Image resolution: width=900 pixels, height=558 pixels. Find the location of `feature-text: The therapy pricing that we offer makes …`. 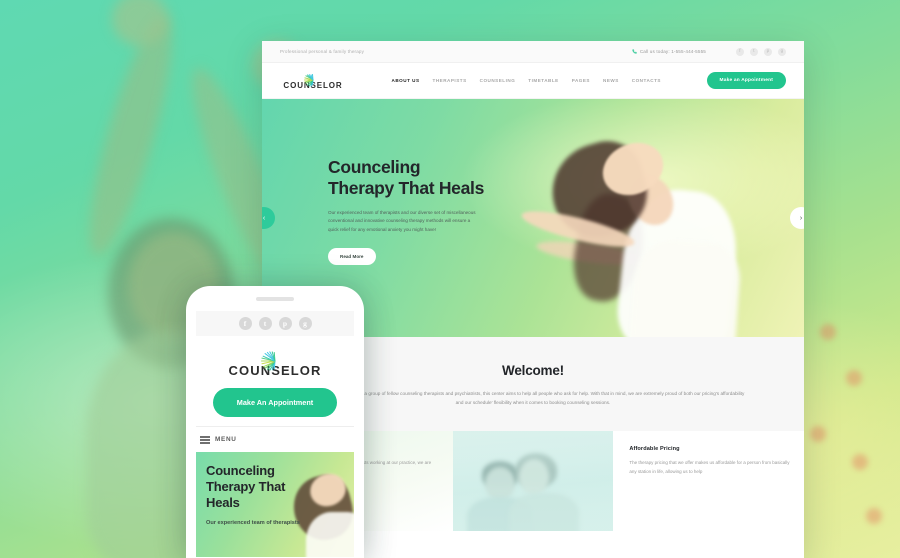

feature-text: The therapy pricing that we offer makes … is located at coordinates (709, 467).